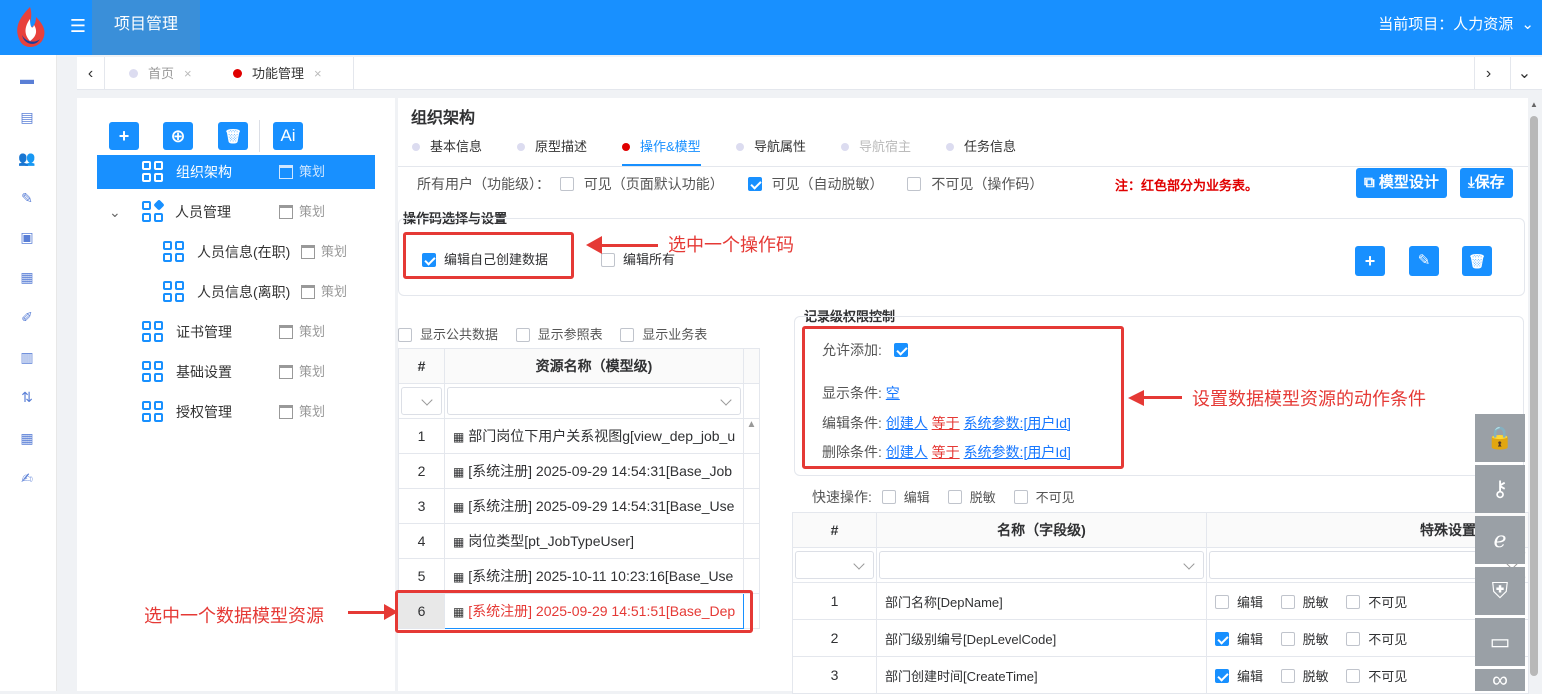  What do you see at coordinates (1160, 601) in the screenshot?
I see `table-row: 1 部门名称[DepName] 编辑 脱敏 不可见` at bounding box center [1160, 601].